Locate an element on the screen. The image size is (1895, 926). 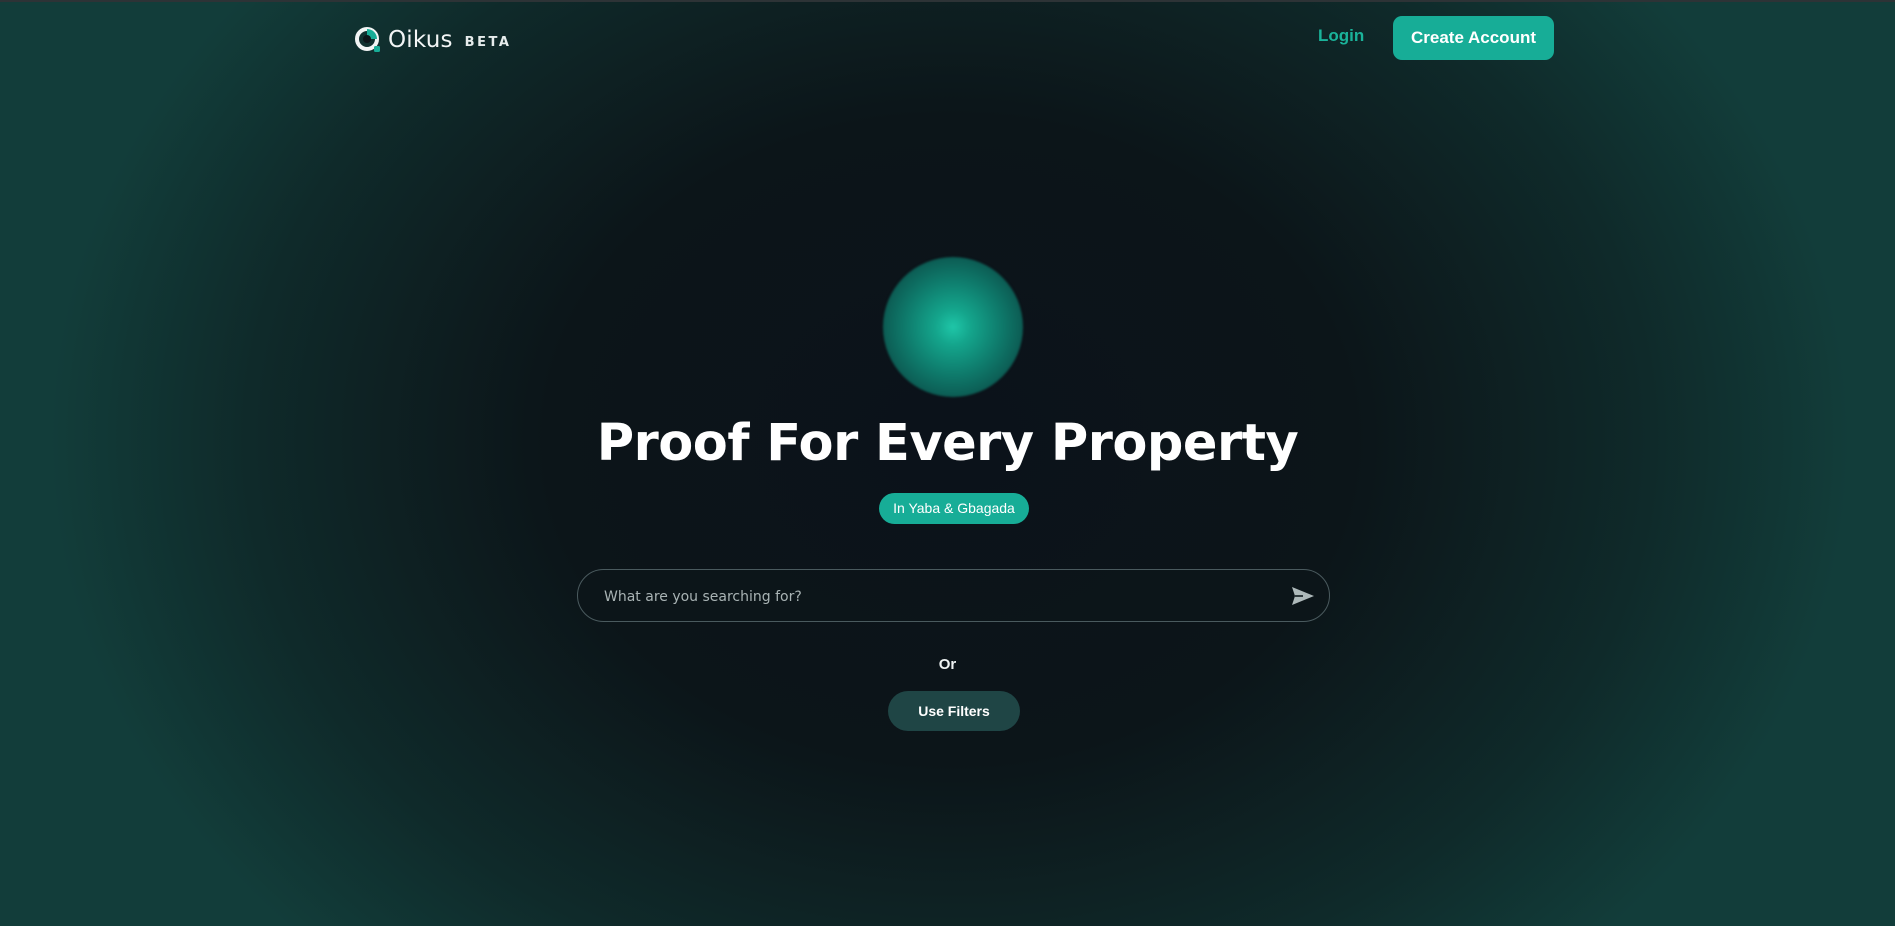
search-bar is located at coordinates (953, 596).